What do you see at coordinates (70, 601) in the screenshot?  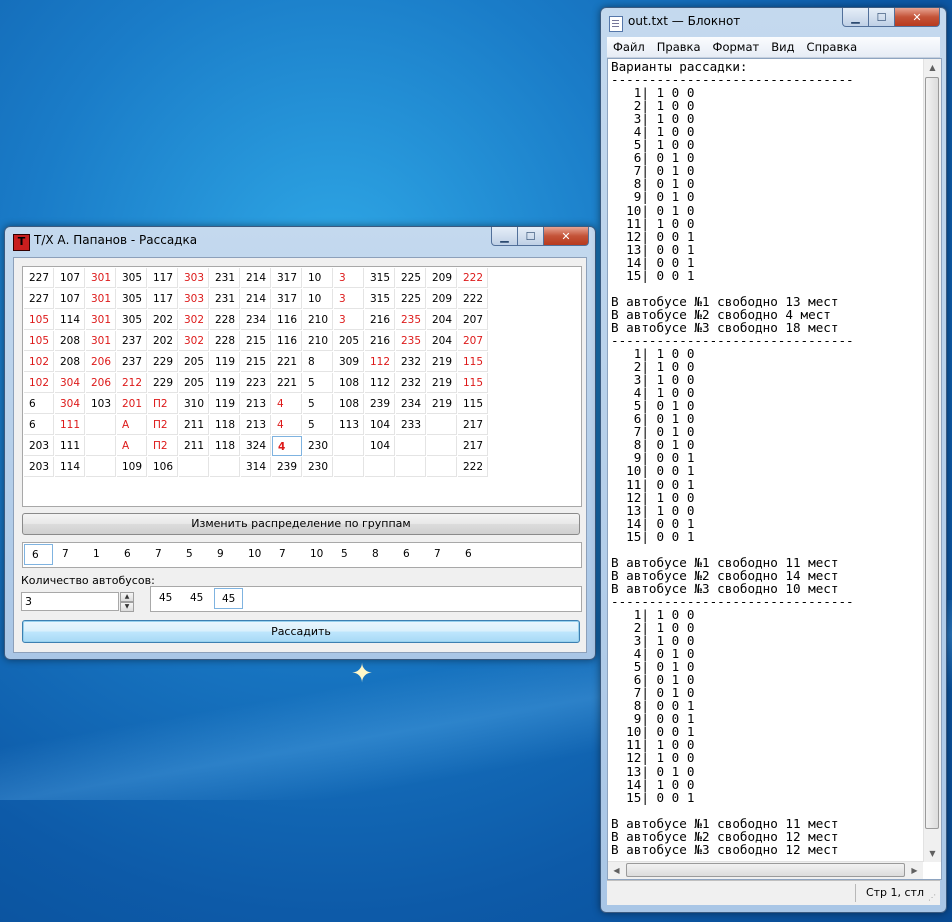 I see `bus-count-input: 3` at bounding box center [70, 601].